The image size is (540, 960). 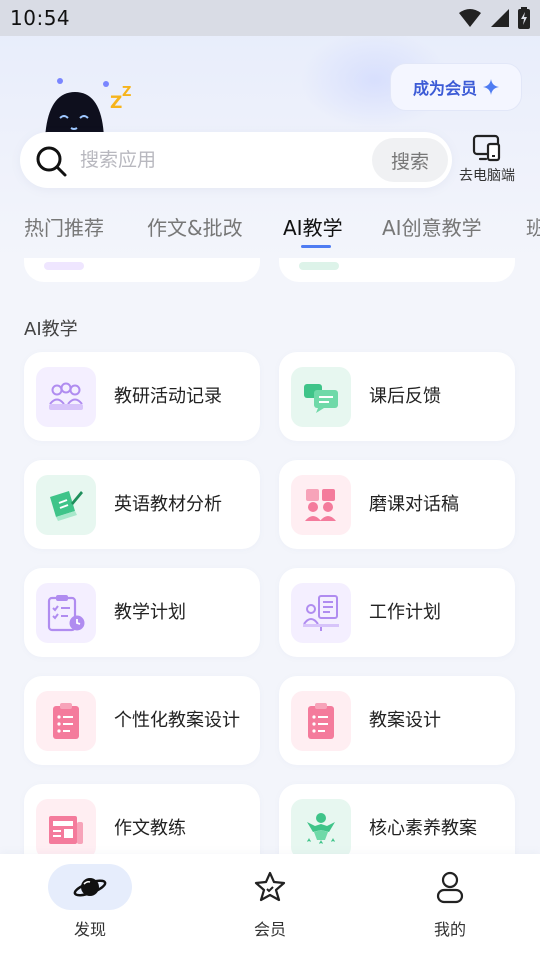 I want to click on status-time: 10:54, so click(x=40, y=18).